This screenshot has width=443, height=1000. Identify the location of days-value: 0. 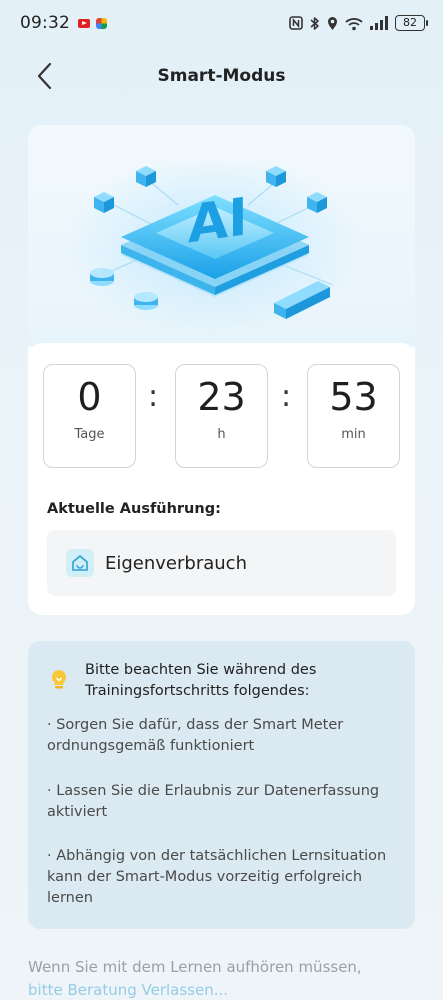
(89, 397).